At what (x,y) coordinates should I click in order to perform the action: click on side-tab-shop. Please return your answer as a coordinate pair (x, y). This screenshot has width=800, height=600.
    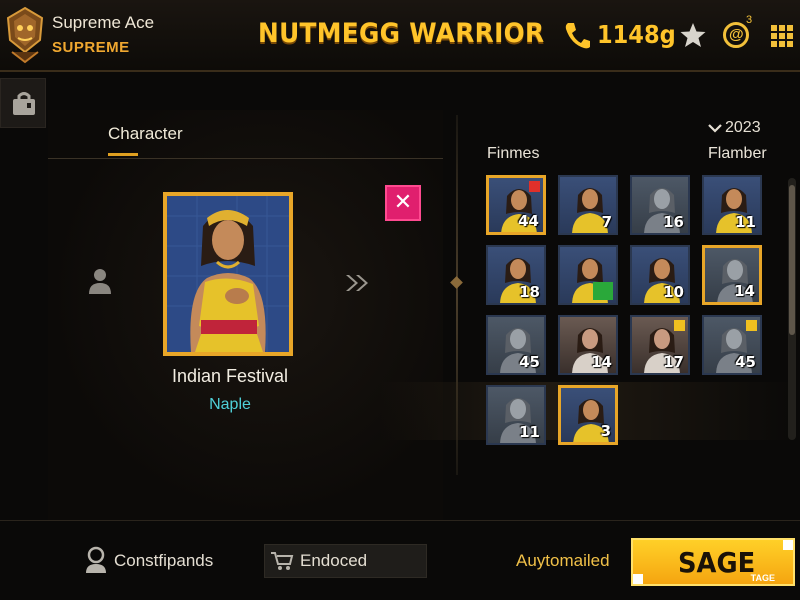
    Looking at the image, I should click on (23, 103).